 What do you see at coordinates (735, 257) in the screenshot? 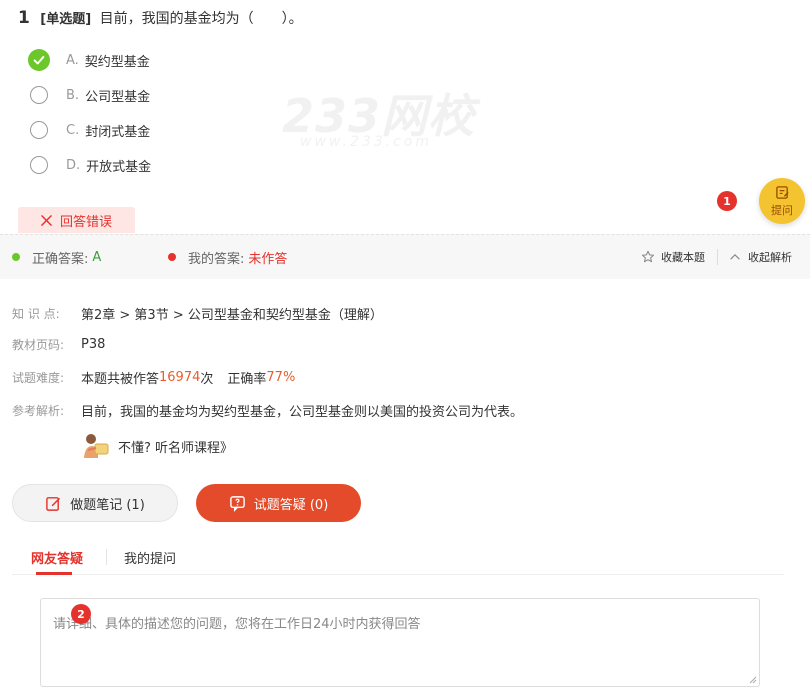
I see `chevron-up-icon` at bounding box center [735, 257].